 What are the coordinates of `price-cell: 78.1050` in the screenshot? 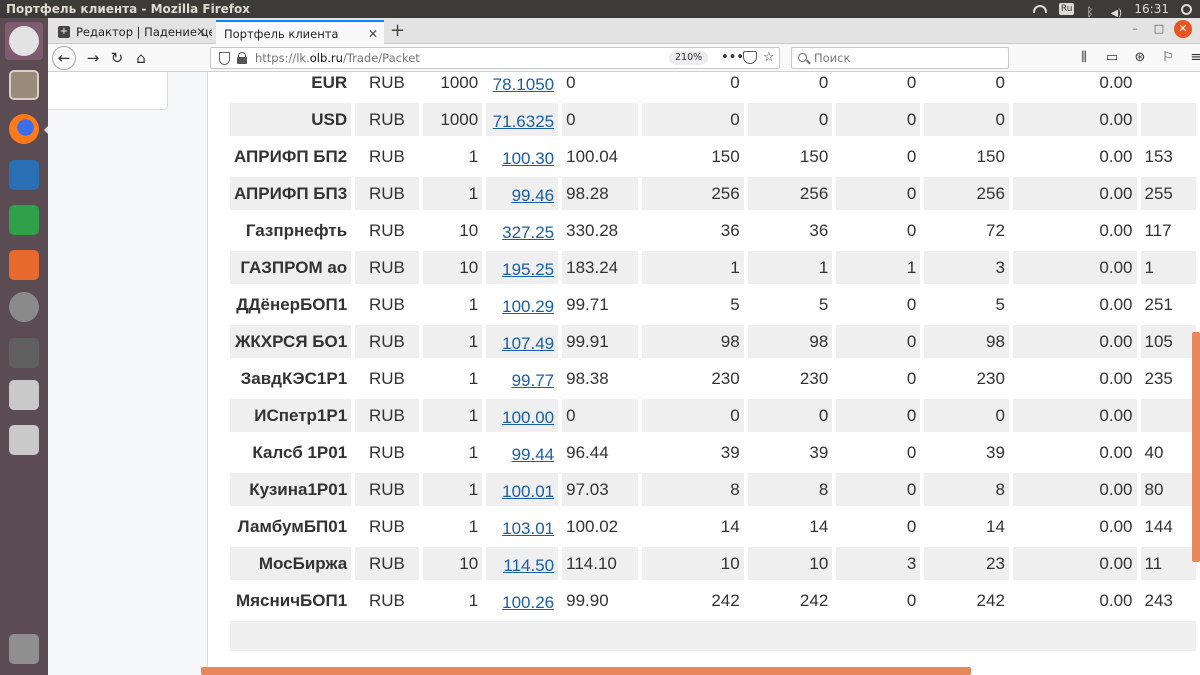 It's located at (522, 85).